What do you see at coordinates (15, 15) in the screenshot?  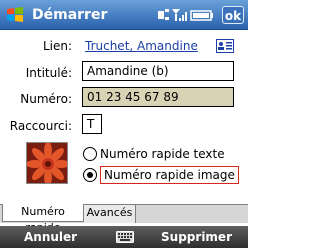 I see `windows-start-icon` at bounding box center [15, 15].